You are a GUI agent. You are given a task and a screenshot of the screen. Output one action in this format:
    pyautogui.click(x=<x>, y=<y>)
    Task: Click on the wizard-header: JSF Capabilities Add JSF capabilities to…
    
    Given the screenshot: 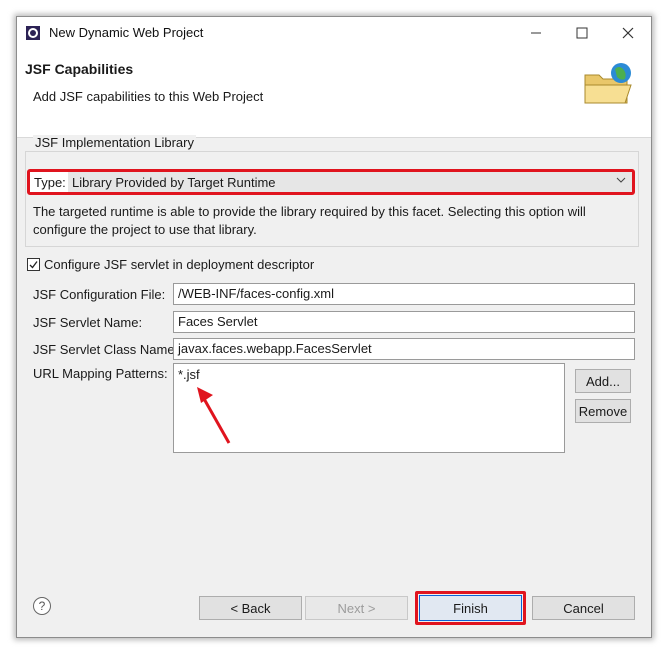 What is the action you would take?
    pyautogui.click(x=334, y=93)
    